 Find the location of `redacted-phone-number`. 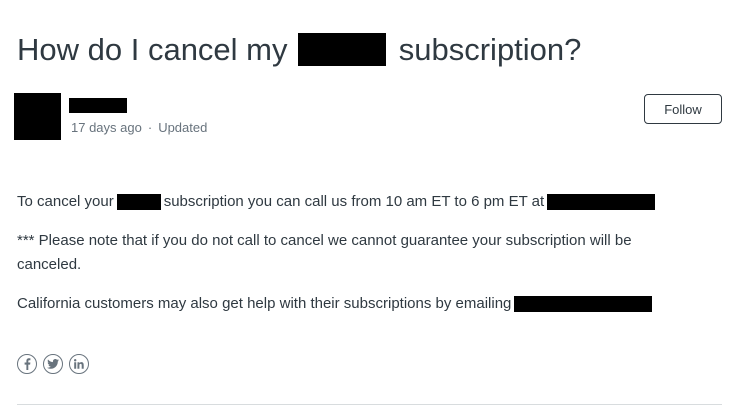

redacted-phone-number is located at coordinates (601, 202).